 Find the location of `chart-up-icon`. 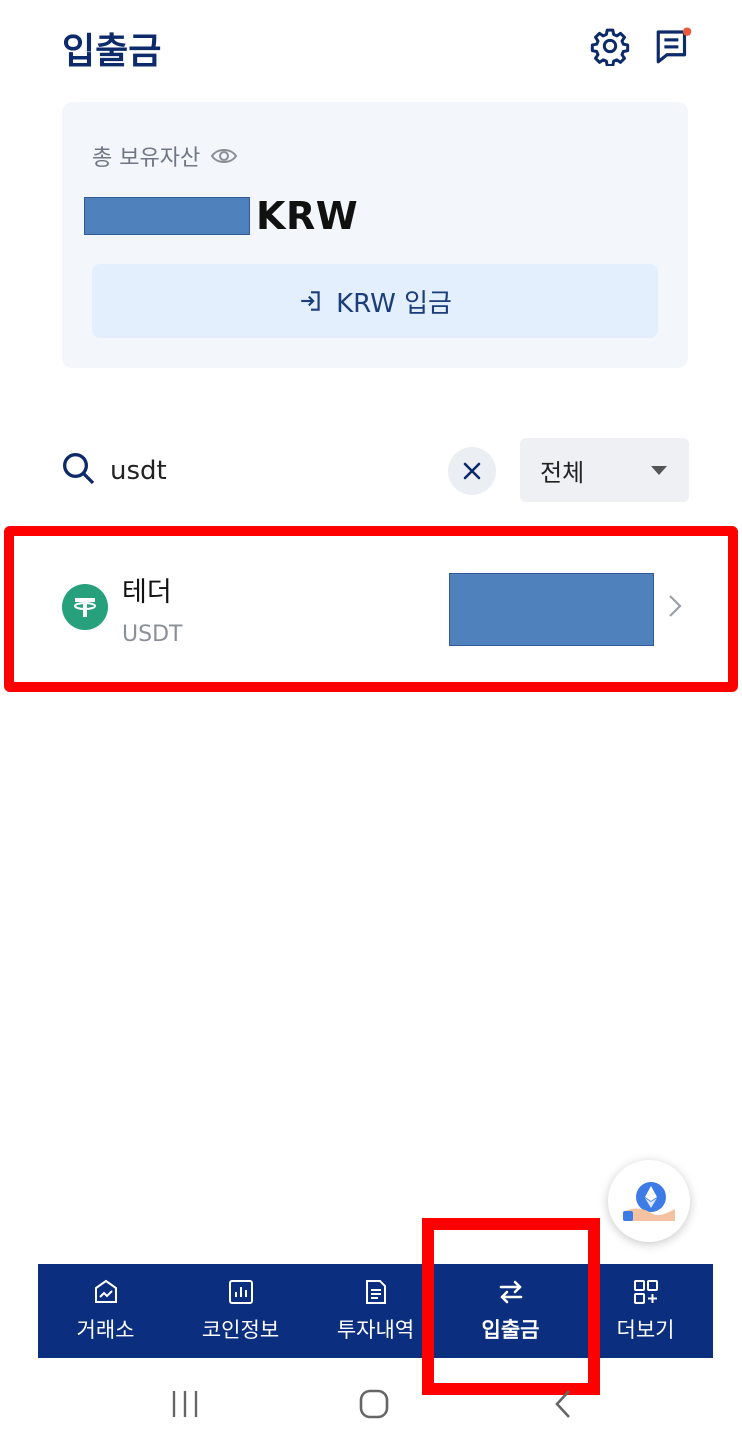

chart-up-icon is located at coordinates (105, 1291).